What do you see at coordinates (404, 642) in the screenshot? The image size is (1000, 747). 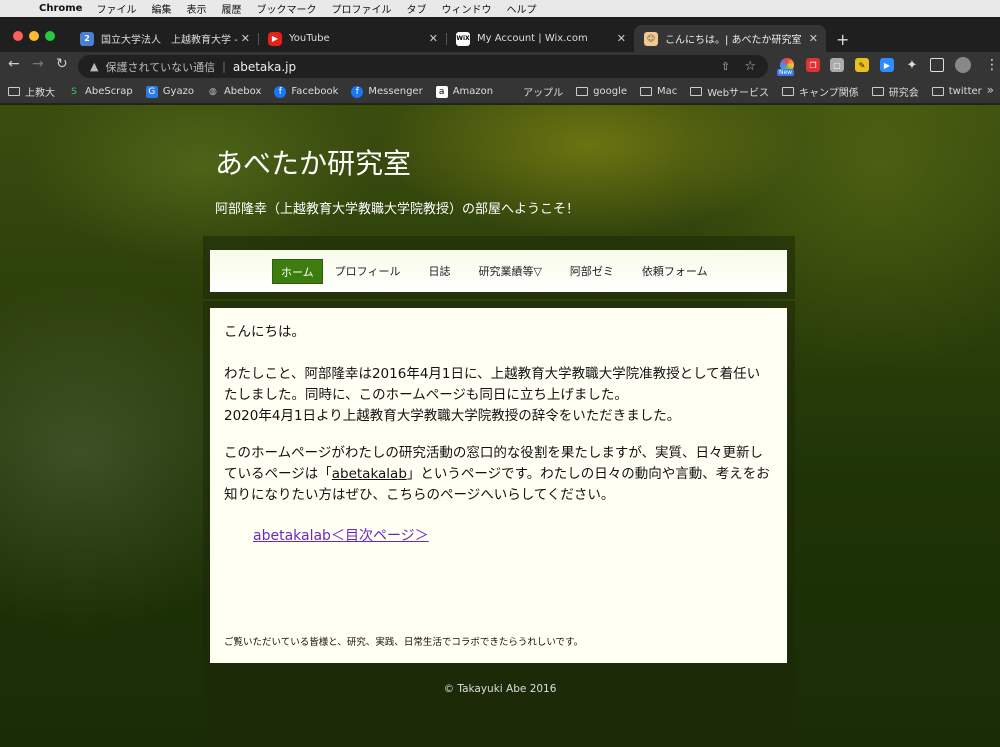 I see `footer-note: ご覧いただいている皆様と、研究、実践、日常生活でコラボできたらうれしいです。` at bounding box center [404, 642].